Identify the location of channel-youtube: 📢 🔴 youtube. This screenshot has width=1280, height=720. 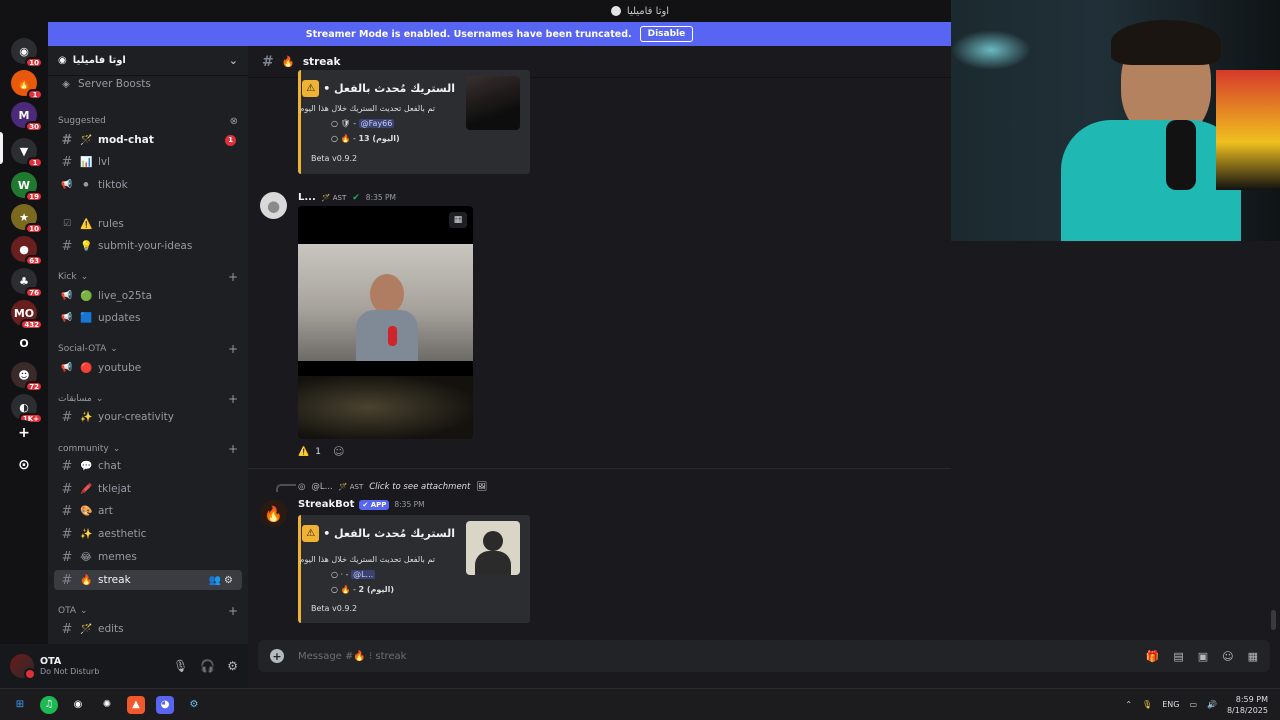
(148, 368).